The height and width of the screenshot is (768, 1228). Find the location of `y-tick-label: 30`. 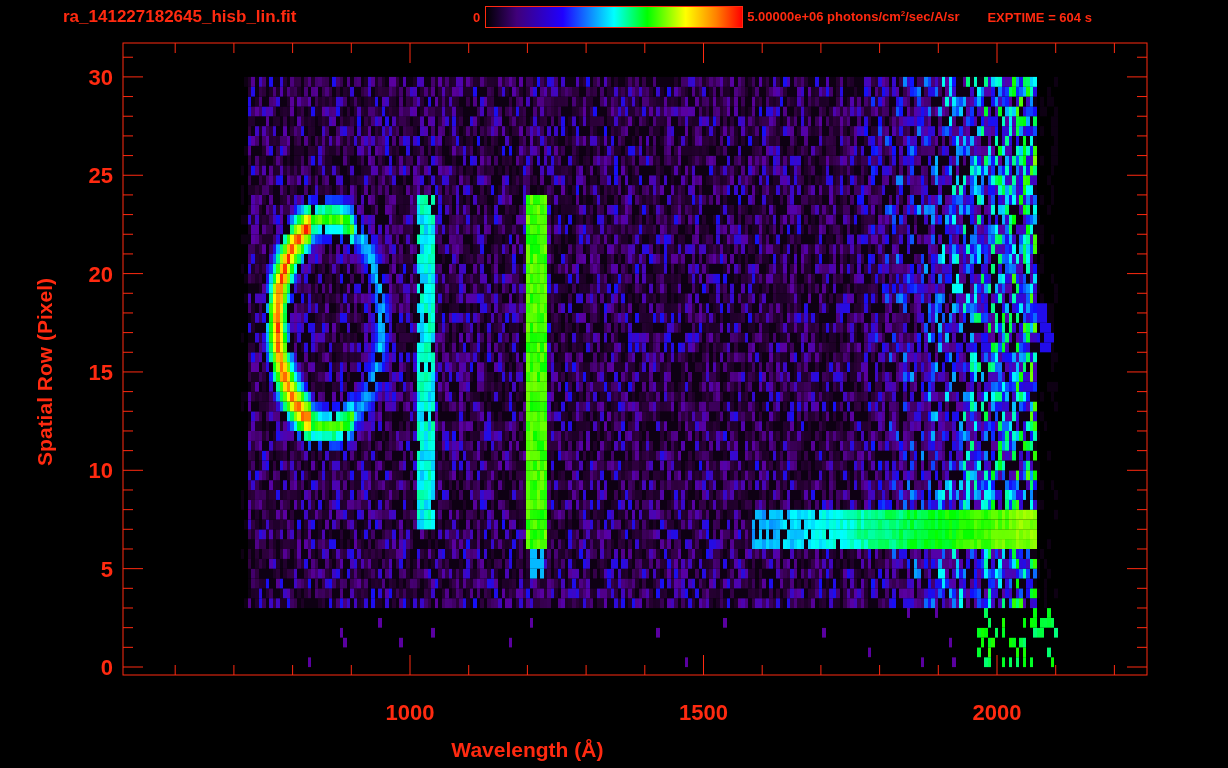

y-tick-label: 30 is located at coordinates (100, 77).